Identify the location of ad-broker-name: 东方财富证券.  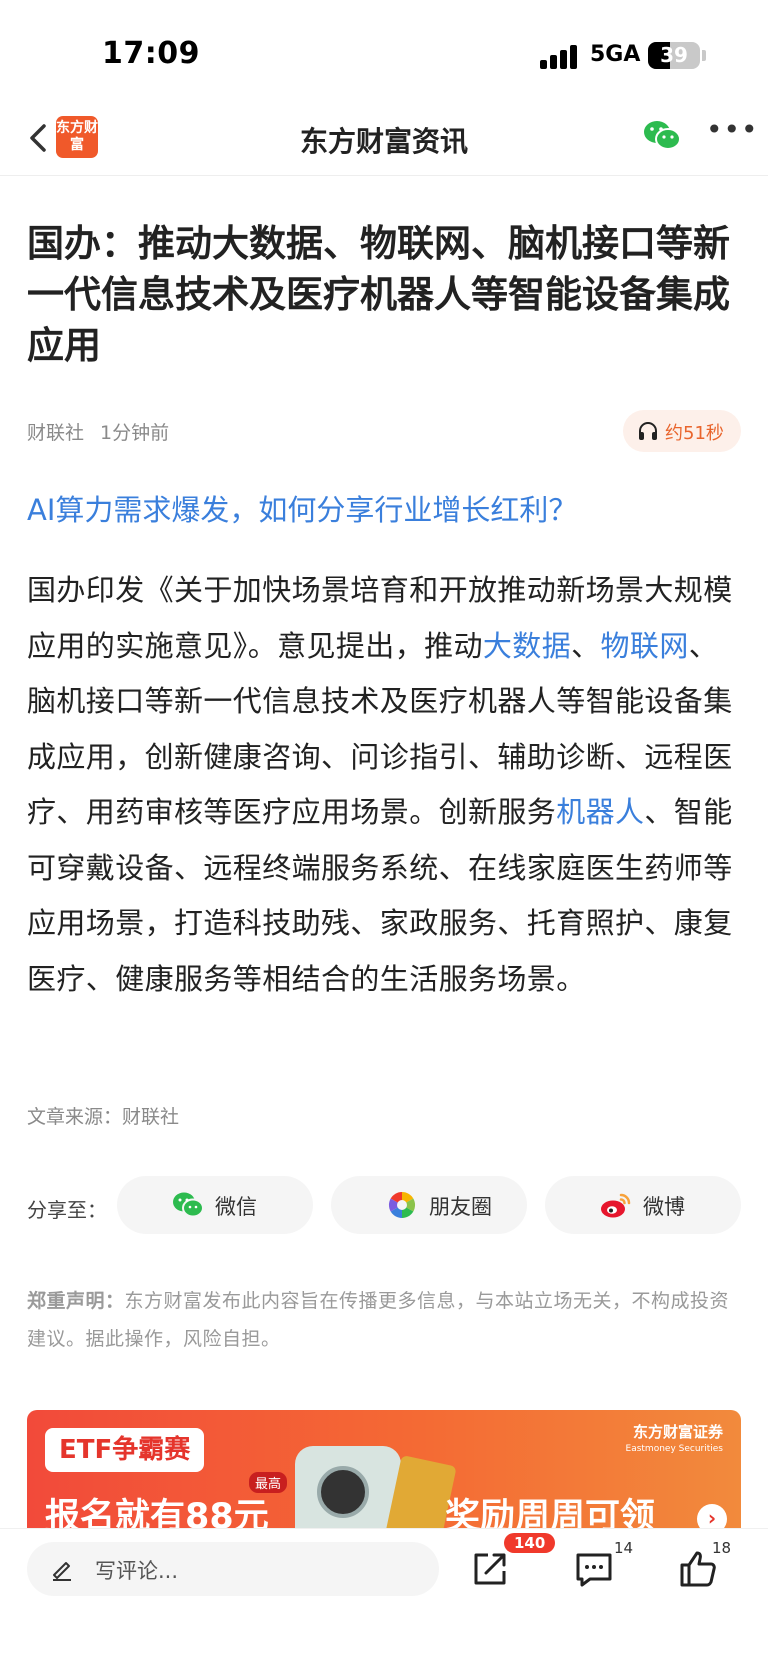
(677, 1432).